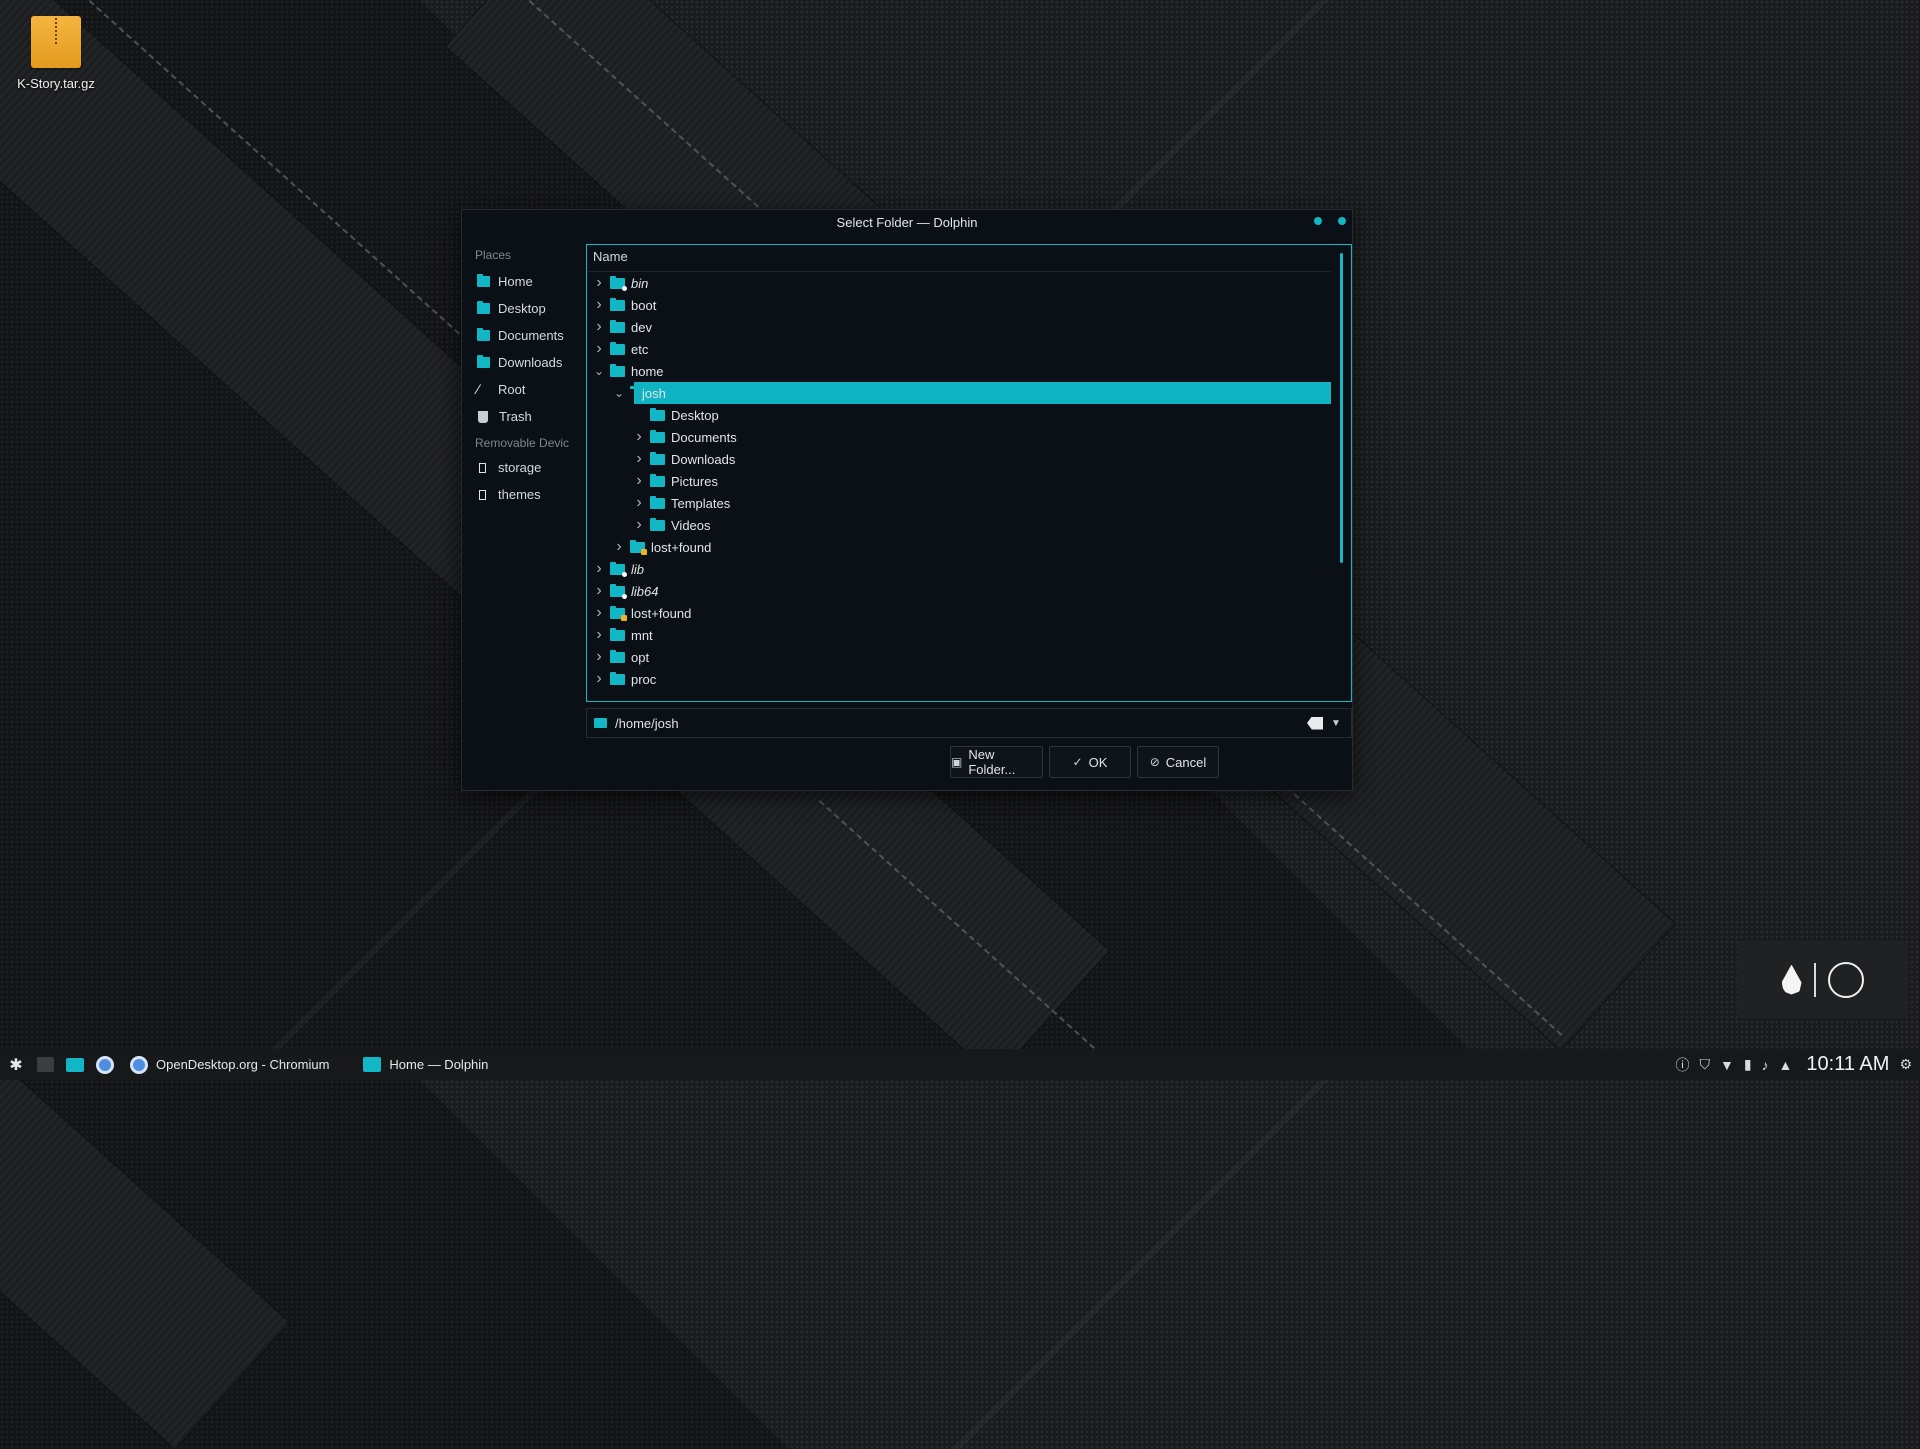  I want to click on ok-button: ✓ OK, so click(1090, 762).